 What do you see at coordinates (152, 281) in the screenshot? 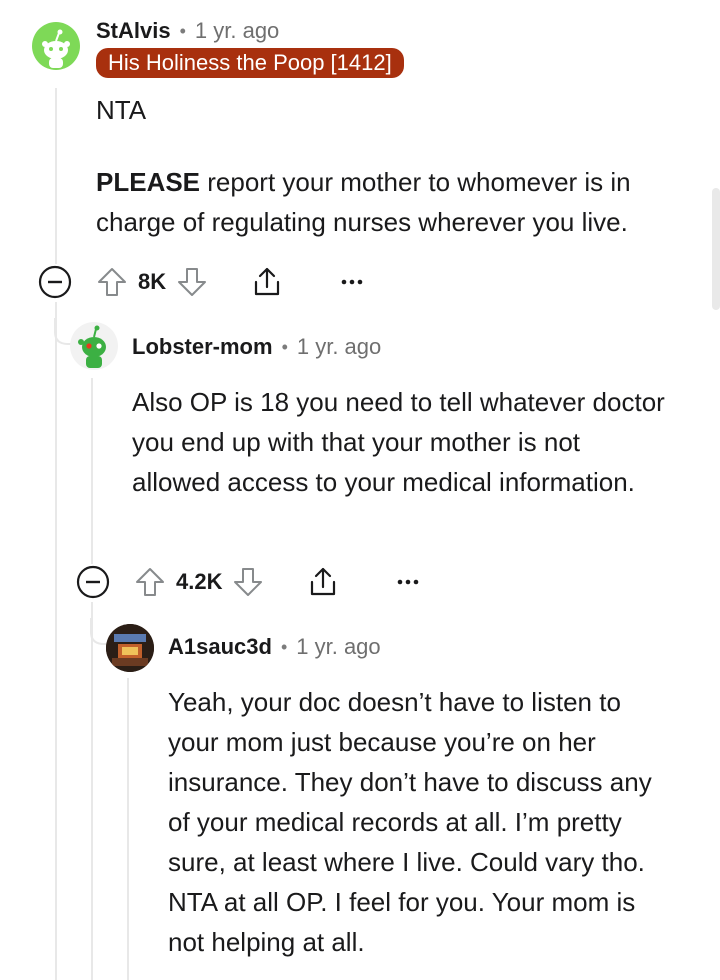
I see `vote-count: 8K` at bounding box center [152, 281].